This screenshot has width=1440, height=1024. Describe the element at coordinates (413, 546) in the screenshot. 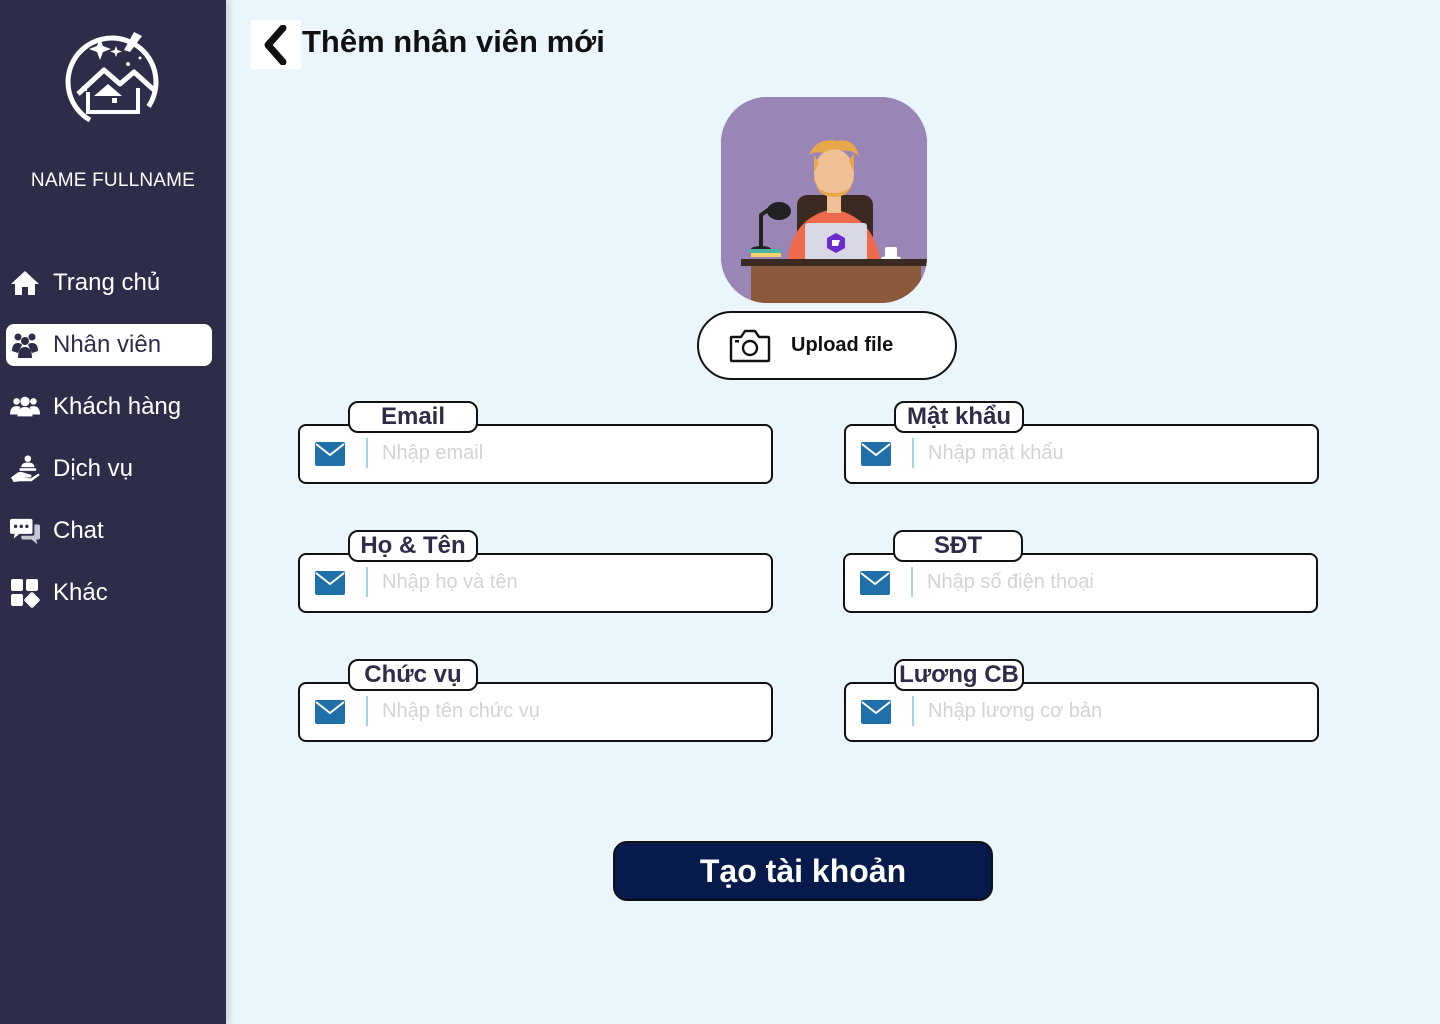

I see `fullname-label: Họ & Tên` at that location.